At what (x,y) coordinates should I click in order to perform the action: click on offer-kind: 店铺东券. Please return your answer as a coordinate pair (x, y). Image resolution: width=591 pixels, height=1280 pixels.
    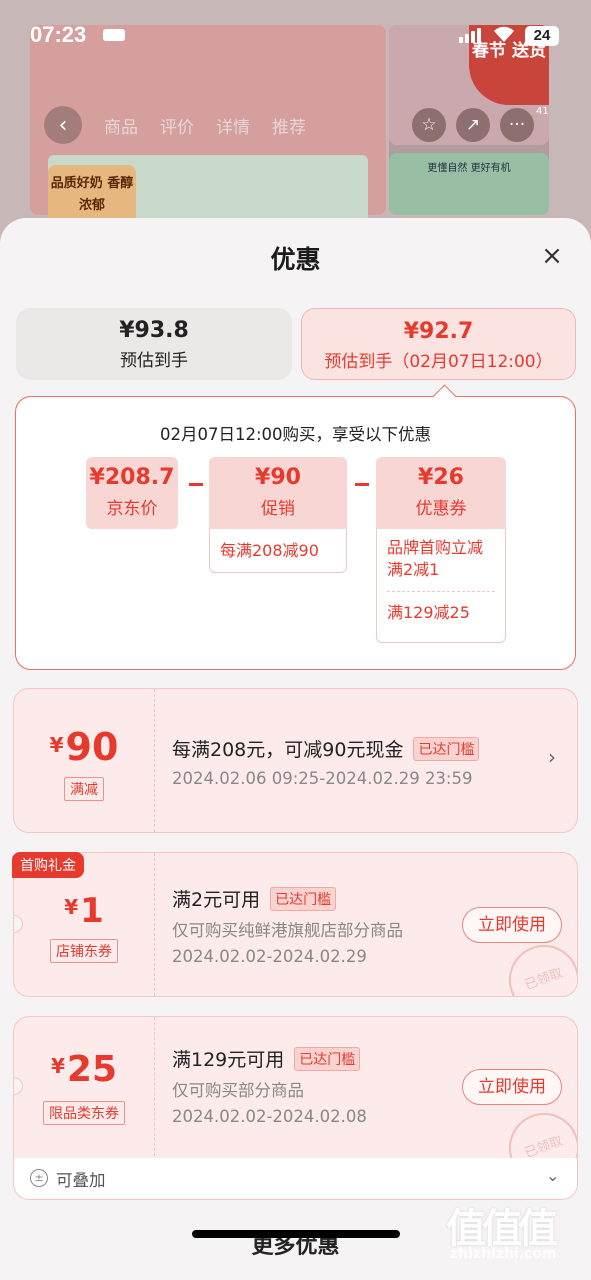
    Looking at the image, I should click on (84, 951).